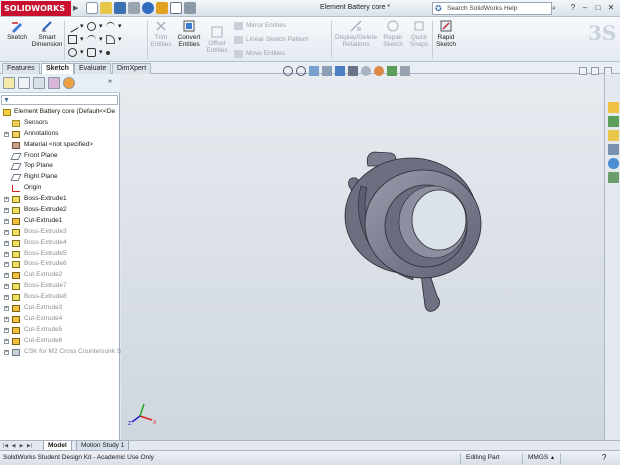  What do you see at coordinates (60, 177) in the screenshot?
I see `tree-item: Right Plane` at bounding box center [60, 177].